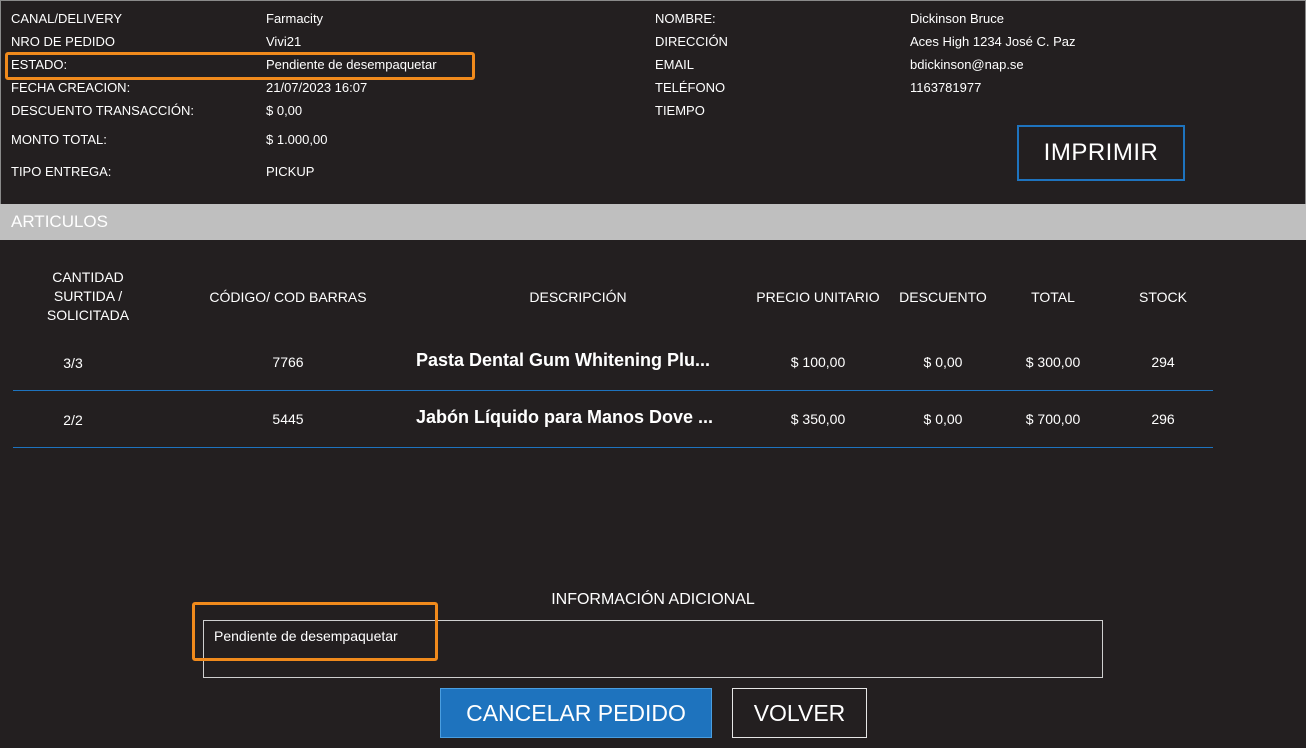 The width and height of the screenshot is (1306, 748). Describe the element at coordinates (799, 713) in the screenshot. I see `back-button: VOLVER` at that location.